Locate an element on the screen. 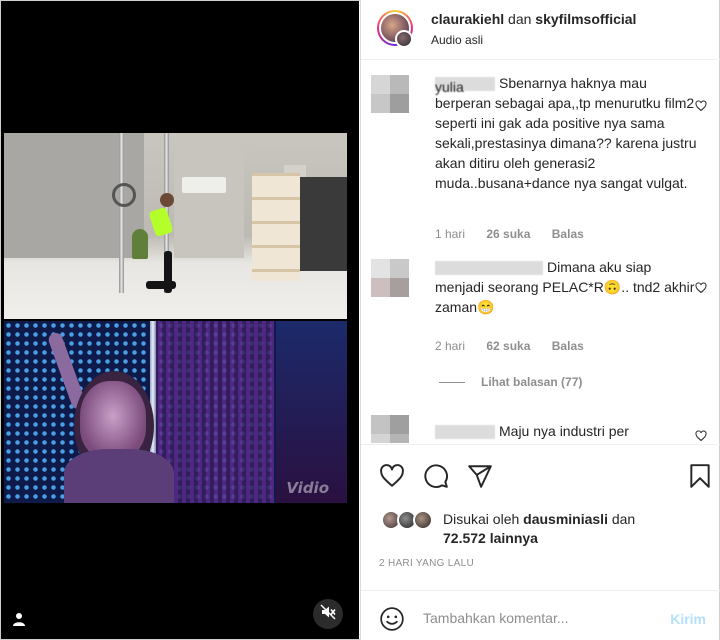 The height and width of the screenshot is (640, 720). comment-age: 2 hari is located at coordinates (450, 346).